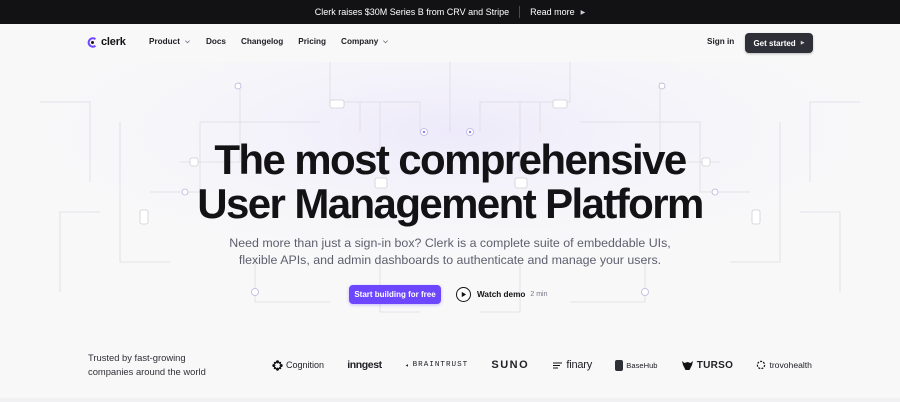  Describe the element at coordinates (305, 365) in the screenshot. I see `logo-text: Cognition` at that location.